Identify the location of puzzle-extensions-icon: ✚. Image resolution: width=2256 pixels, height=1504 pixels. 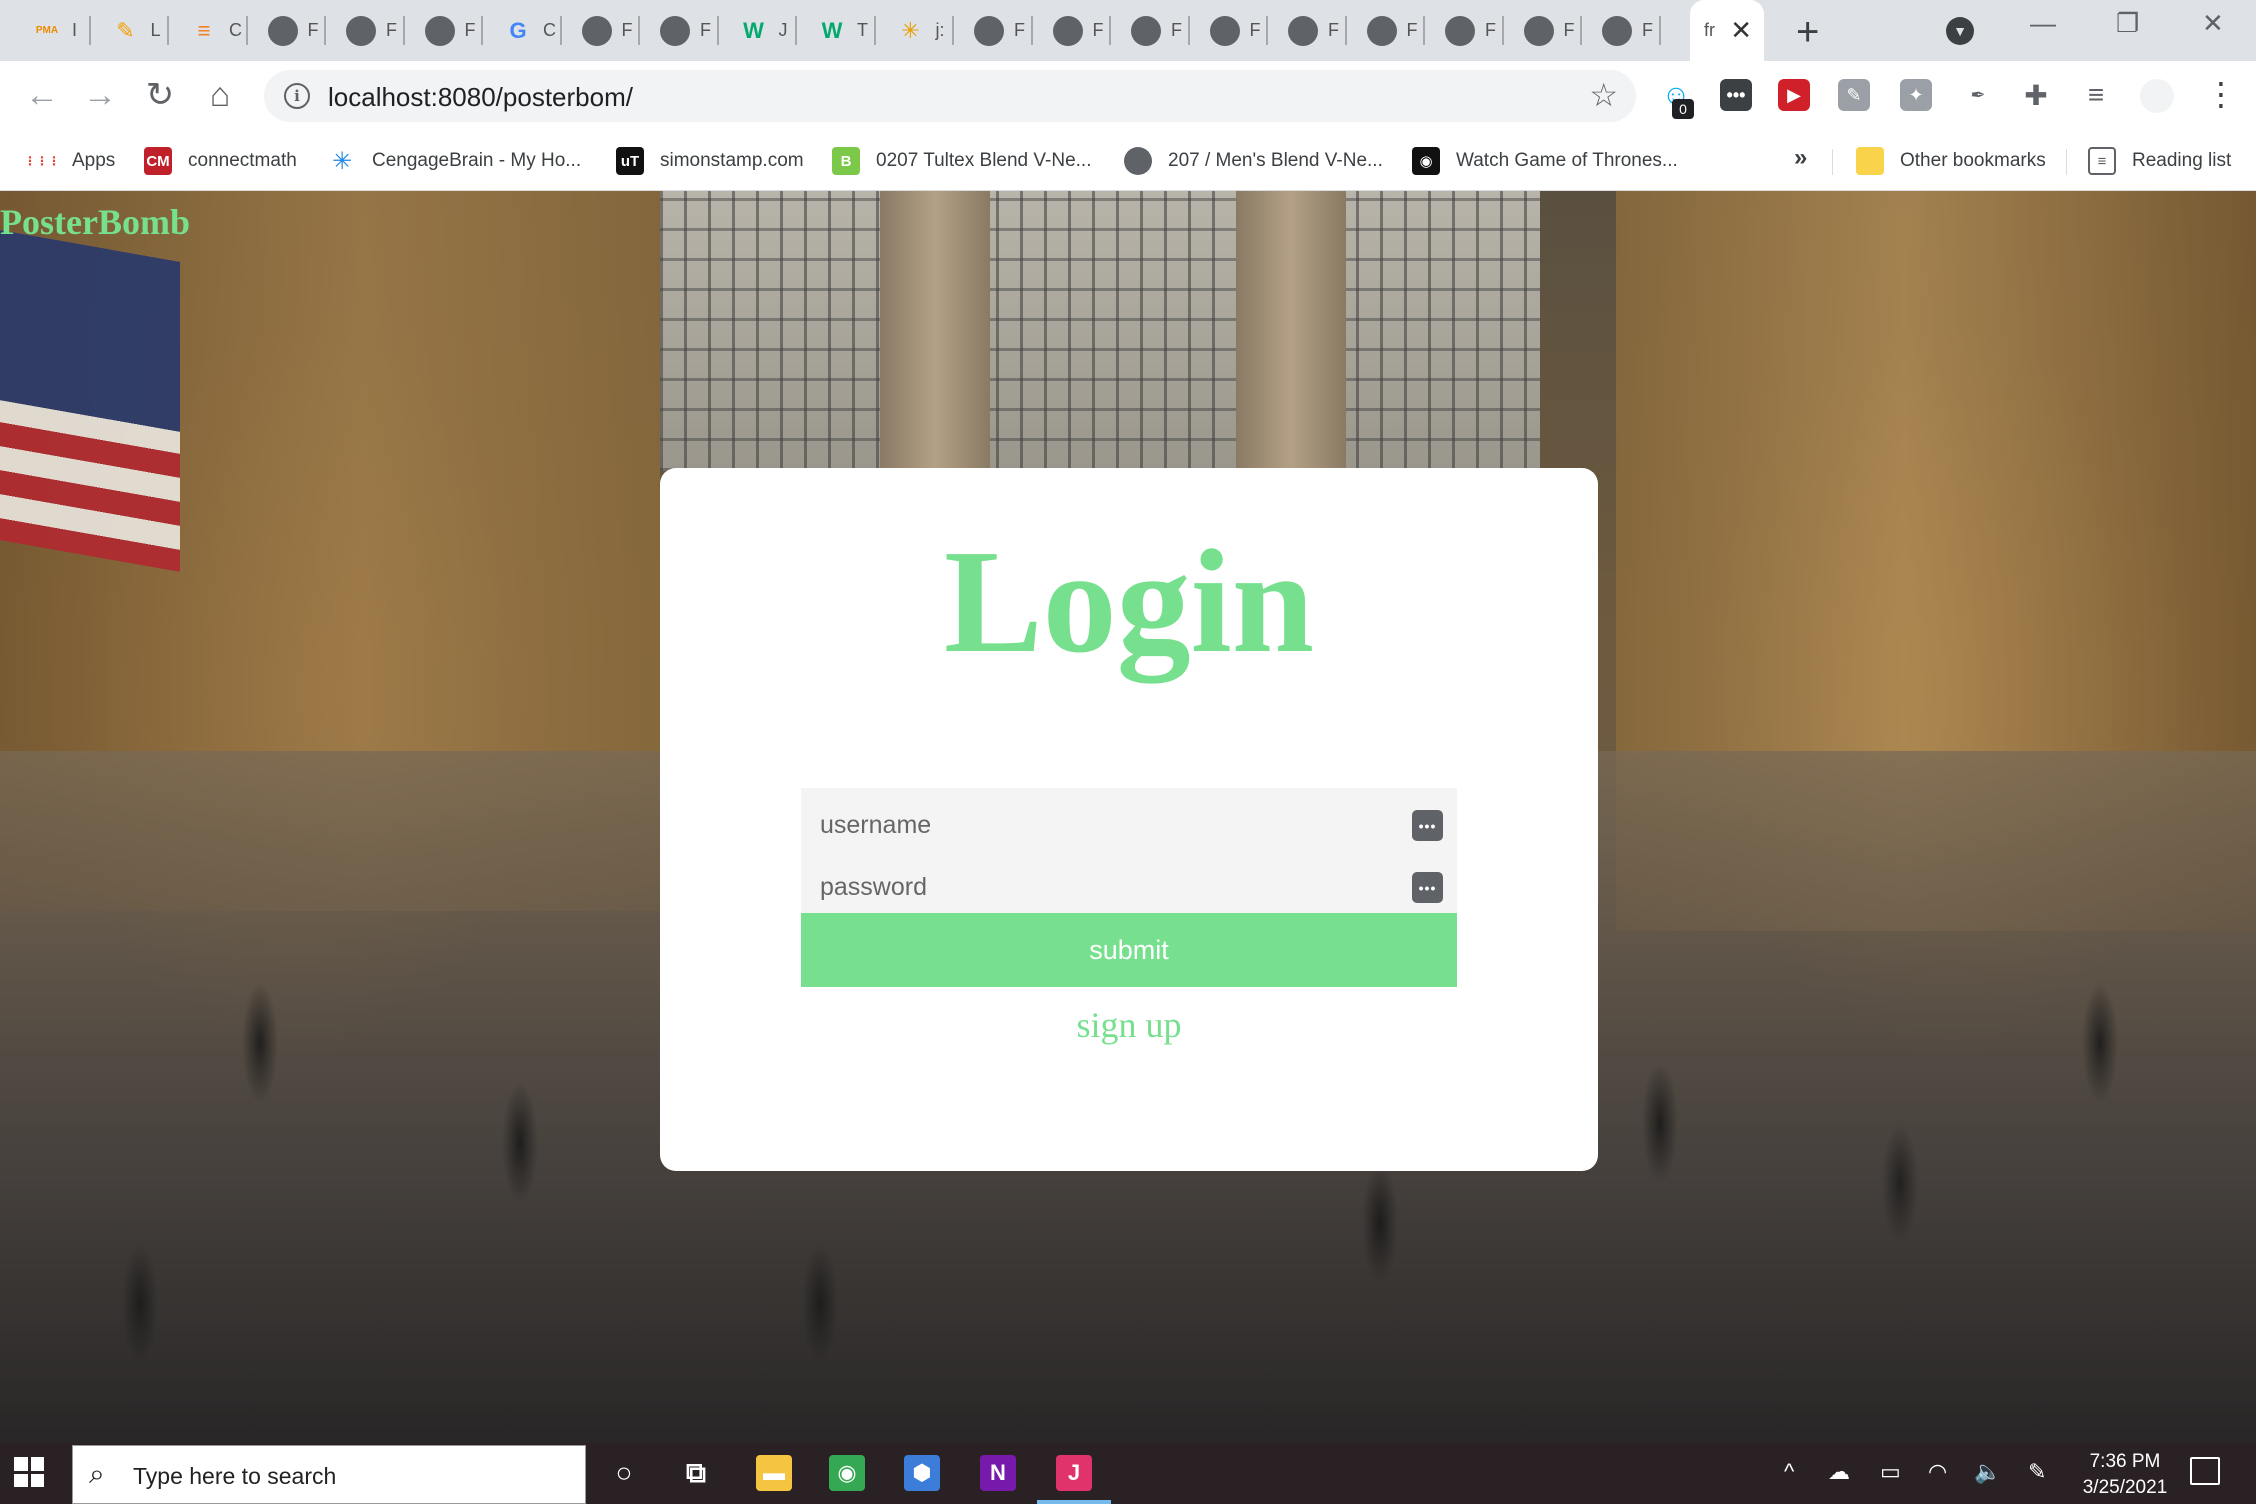
(2036, 95).